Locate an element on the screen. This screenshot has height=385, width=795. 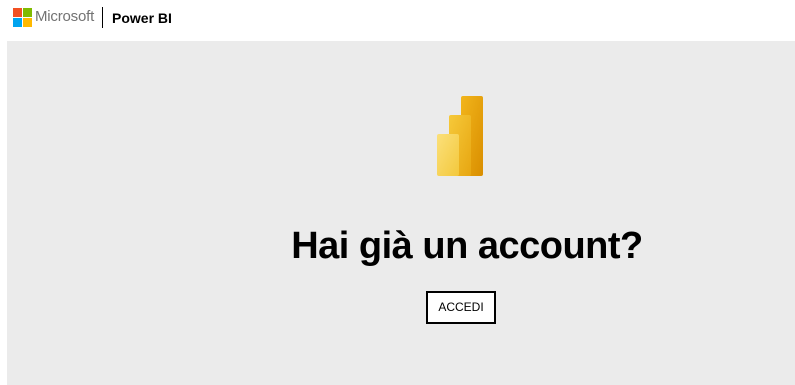
brand-name: Microsoft is located at coordinates (64, 17).